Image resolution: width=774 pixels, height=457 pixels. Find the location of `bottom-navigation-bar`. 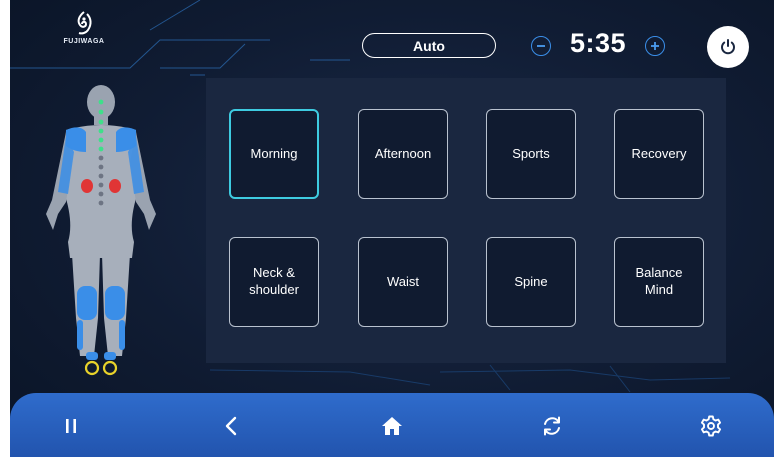

bottom-navigation-bar is located at coordinates (392, 425).